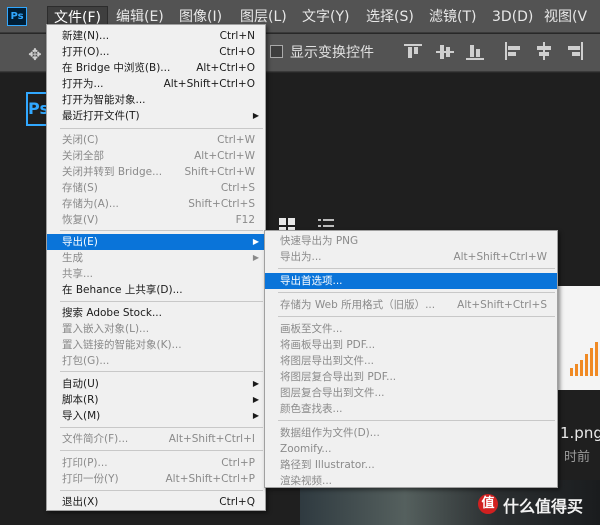 This screenshot has width=600, height=525. Describe the element at coordinates (35, 55) in the screenshot. I see `move-tool-icon: ✥` at that location.